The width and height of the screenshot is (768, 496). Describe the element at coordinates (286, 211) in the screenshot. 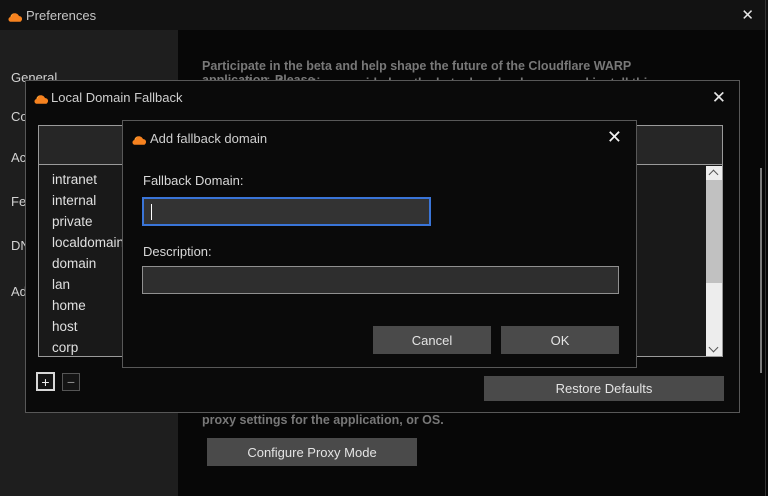

I see `fallback-domain-input` at that location.